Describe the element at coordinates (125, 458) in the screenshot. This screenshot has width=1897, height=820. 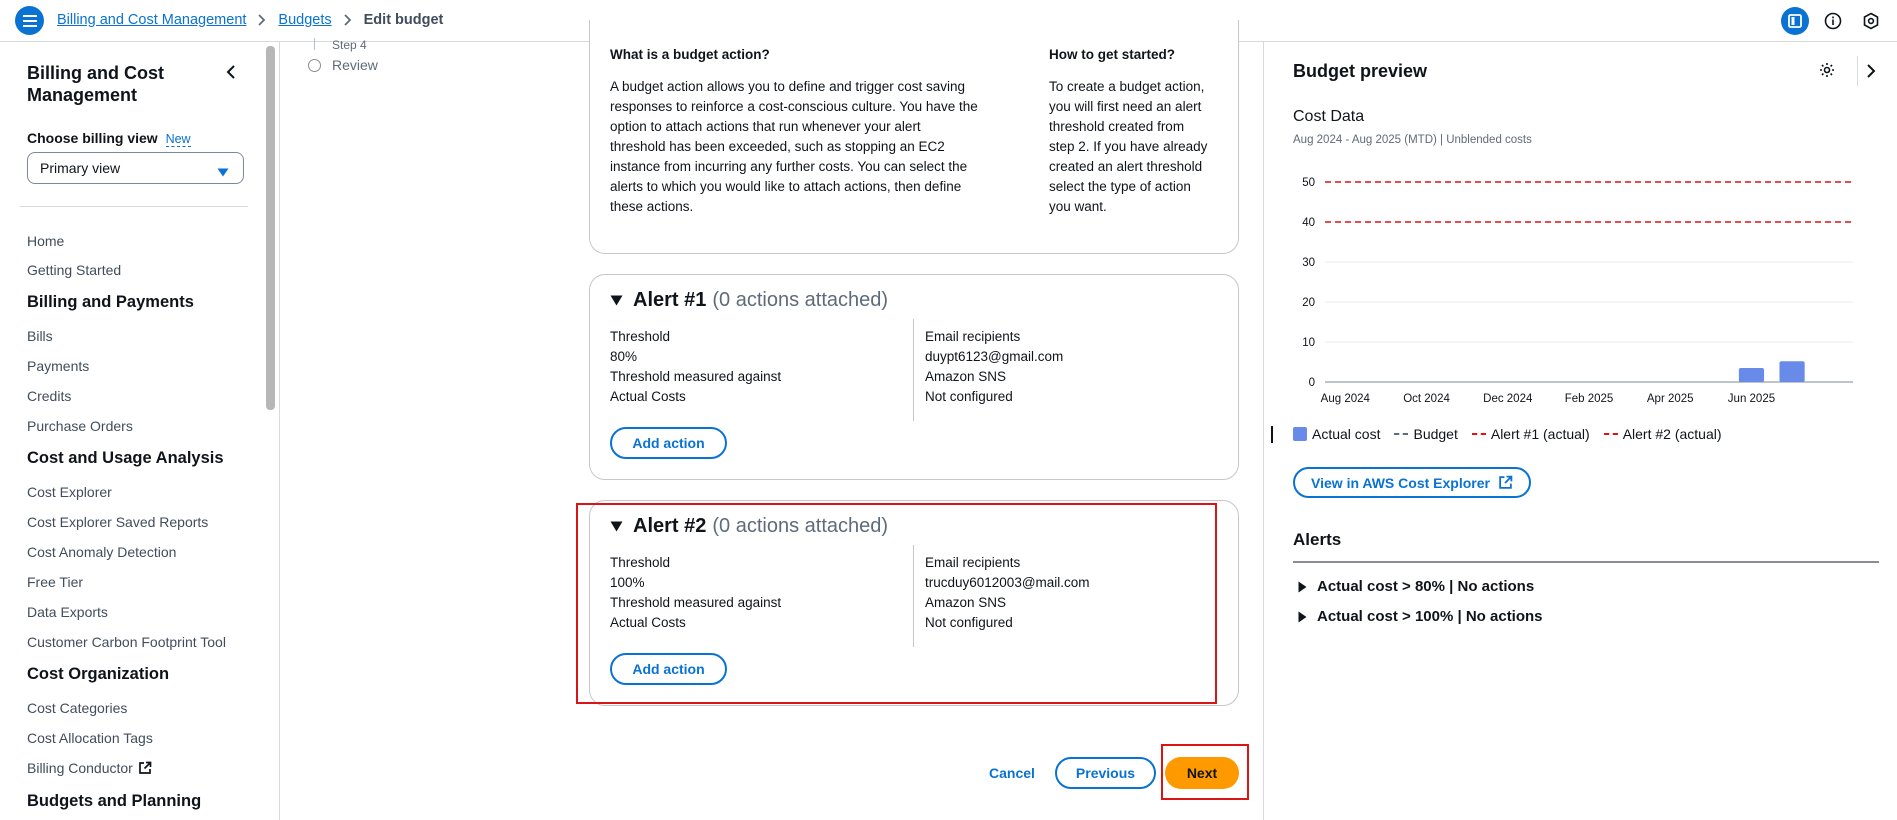
I see `sidebar-section-cost-usage: Cost and Usage Analysis` at that location.